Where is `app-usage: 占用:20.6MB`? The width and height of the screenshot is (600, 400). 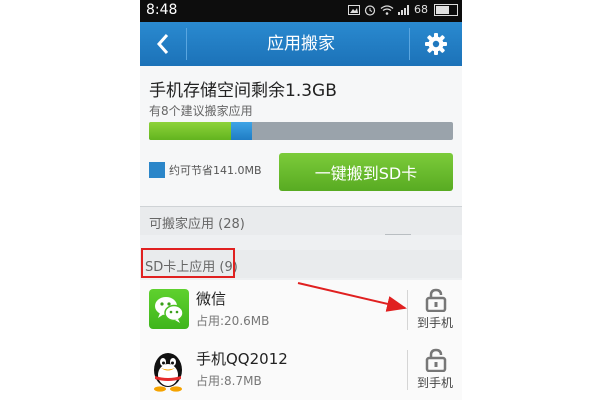 app-usage: 占用:20.6MB is located at coordinates (233, 321).